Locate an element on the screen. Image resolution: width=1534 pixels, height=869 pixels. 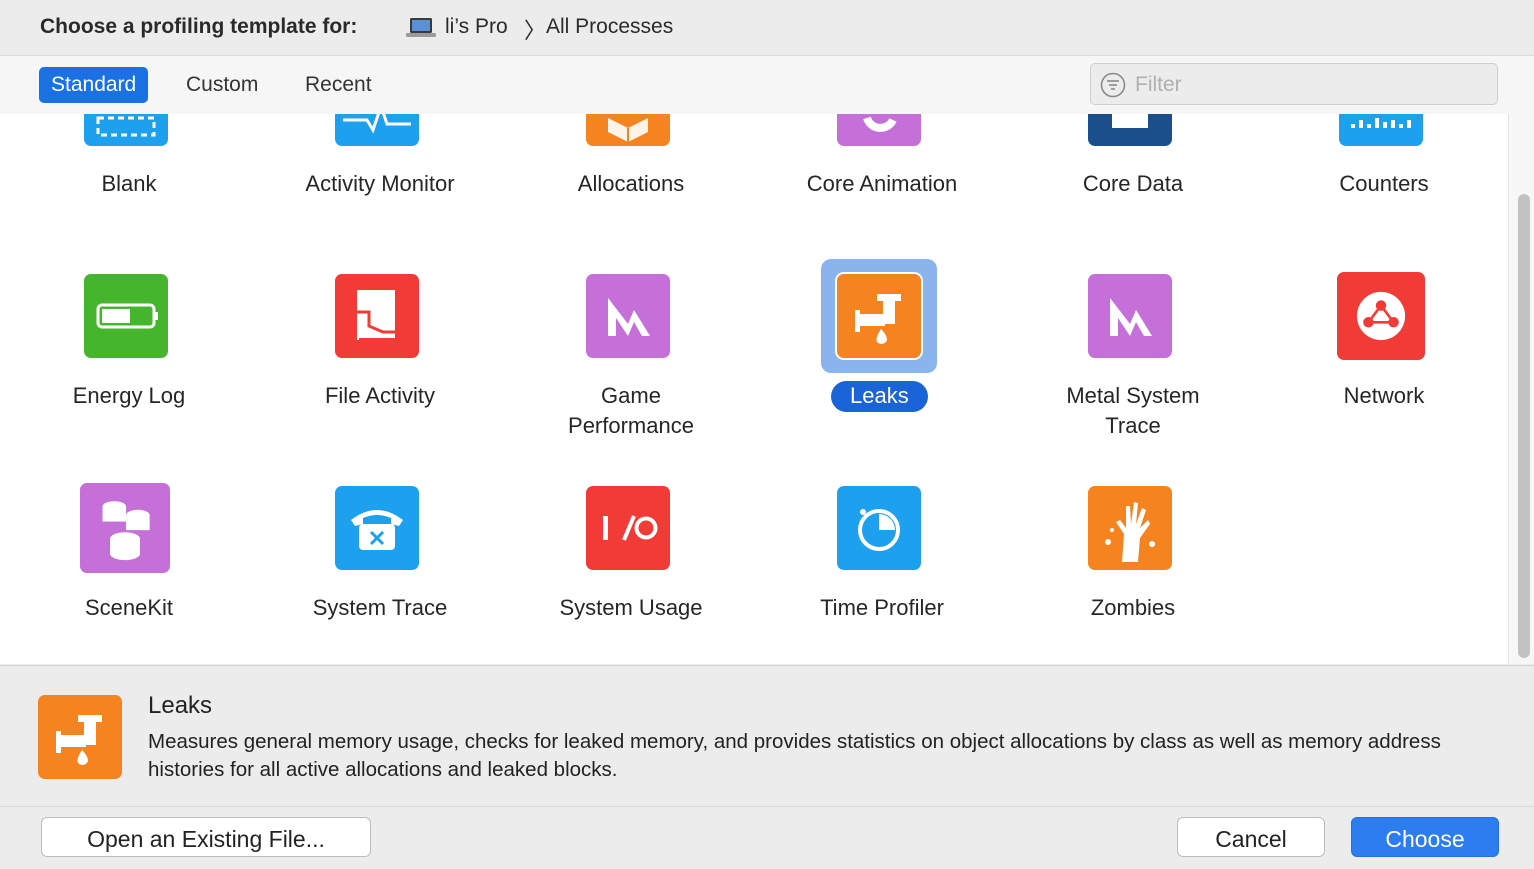
tab-custom: Custom is located at coordinates (222, 85).